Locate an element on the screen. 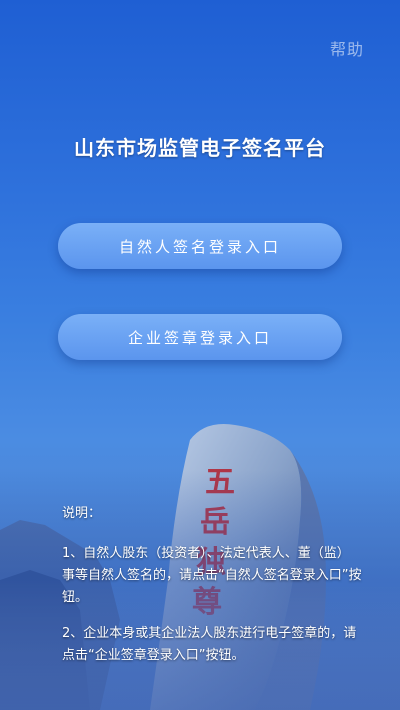 This screenshot has width=400, height=710. enterprise-seal-login-button: 企业签章登录入口 is located at coordinates (200, 337).